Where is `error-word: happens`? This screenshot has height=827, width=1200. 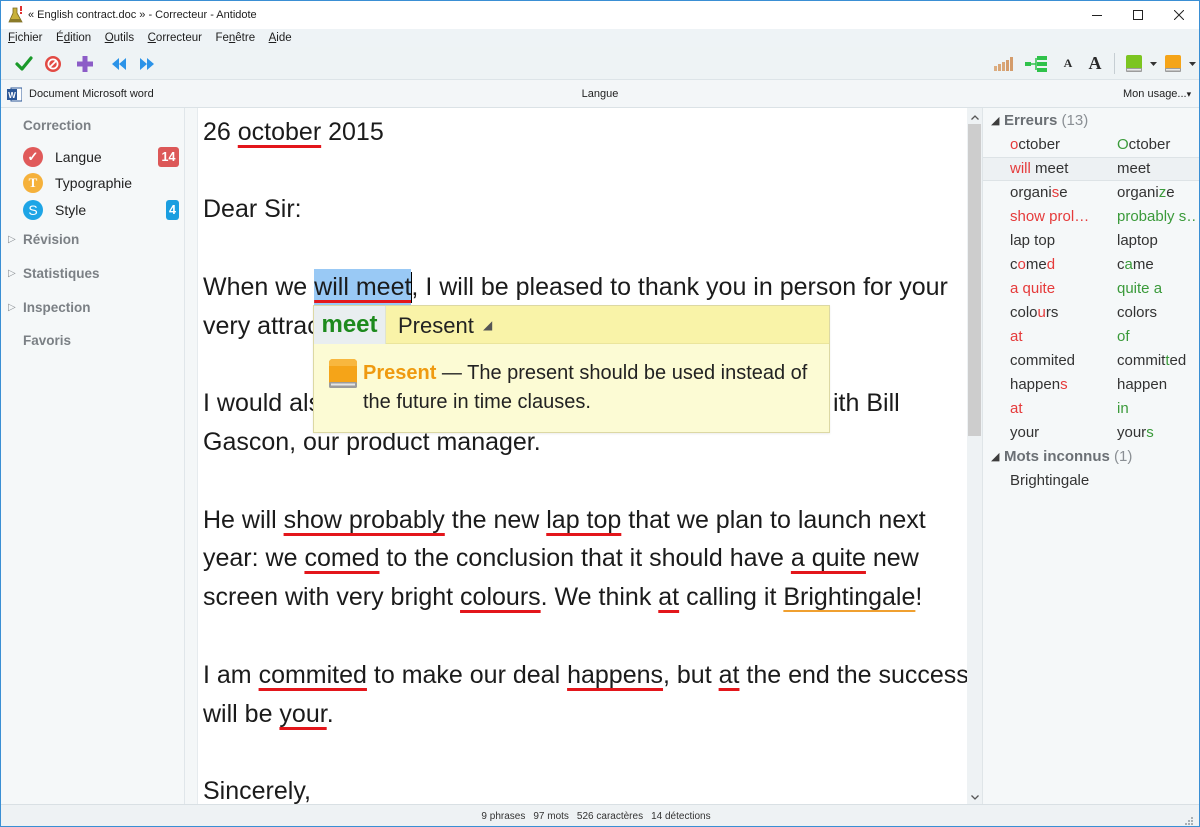 error-word: happens is located at coordinates (615, 675).